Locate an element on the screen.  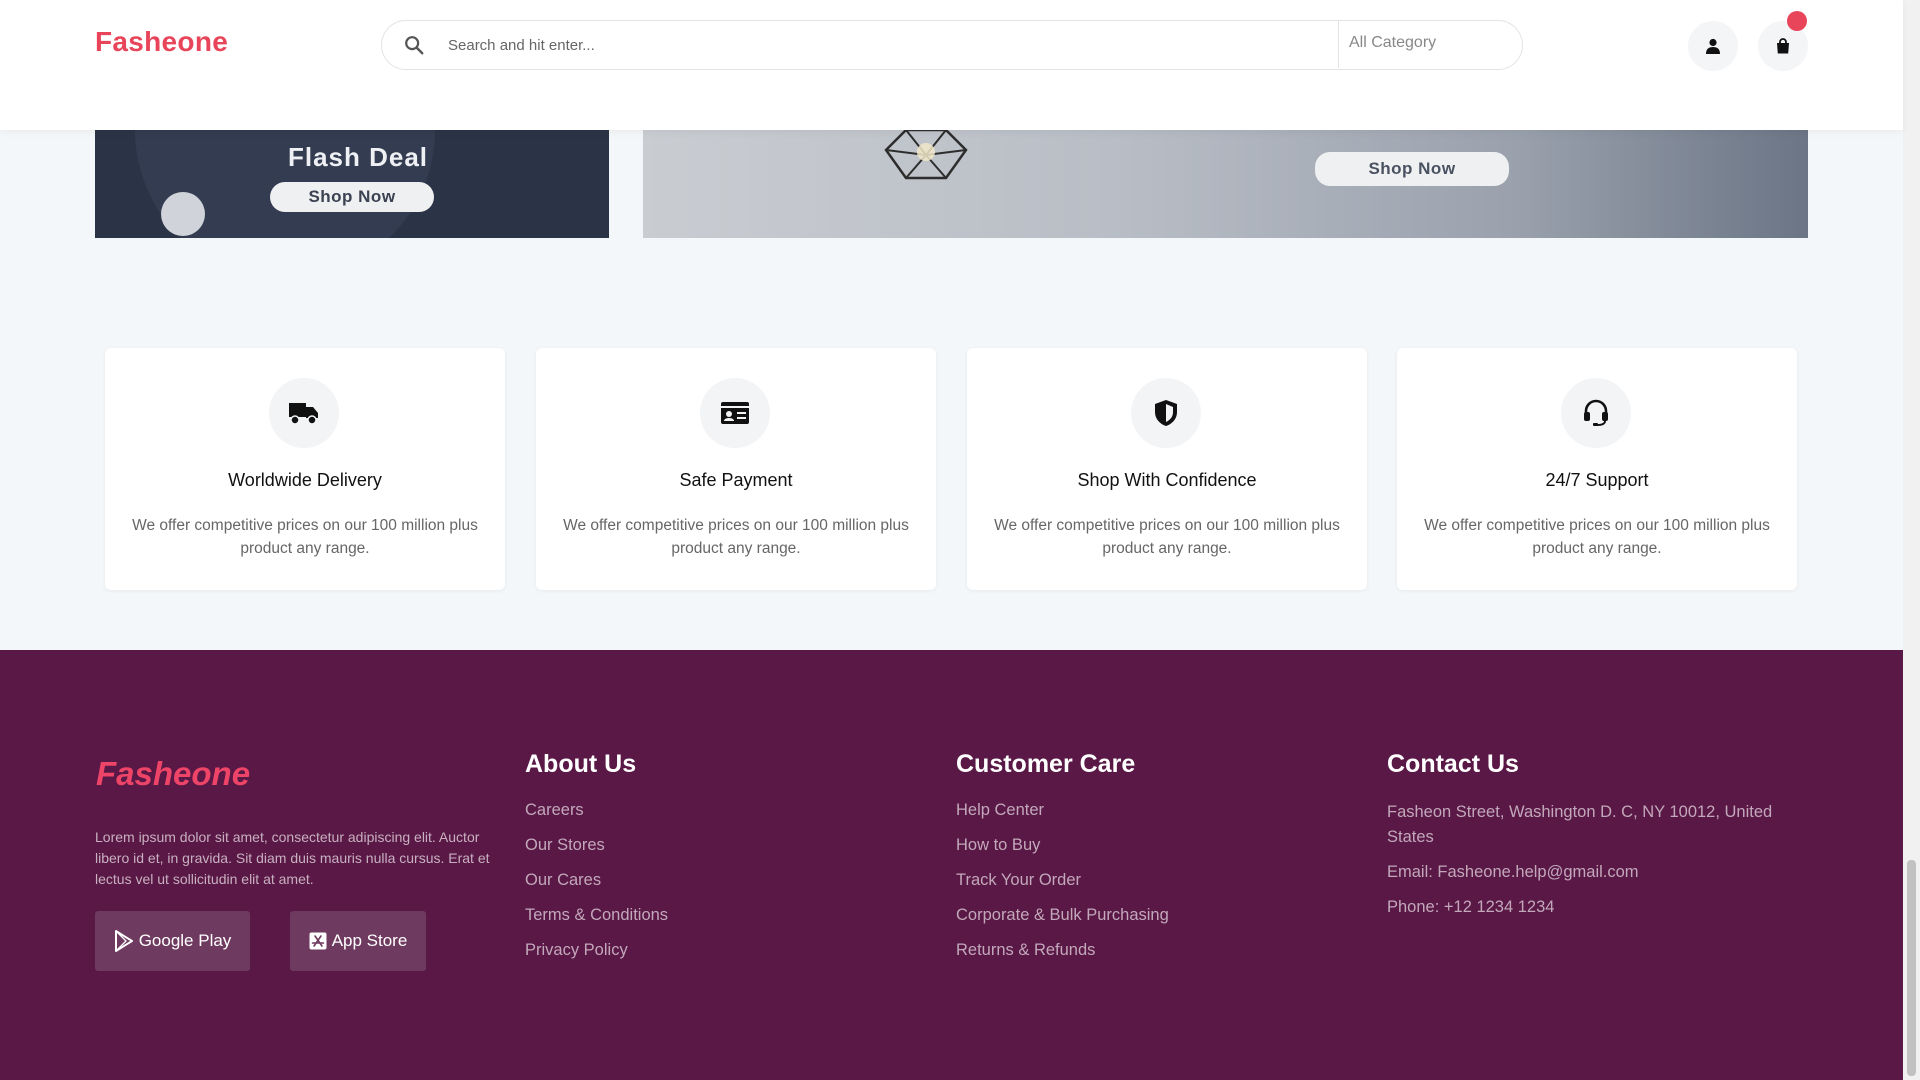
footer-link-privacy: Privacy Policy is located at coordinates (596, 957).